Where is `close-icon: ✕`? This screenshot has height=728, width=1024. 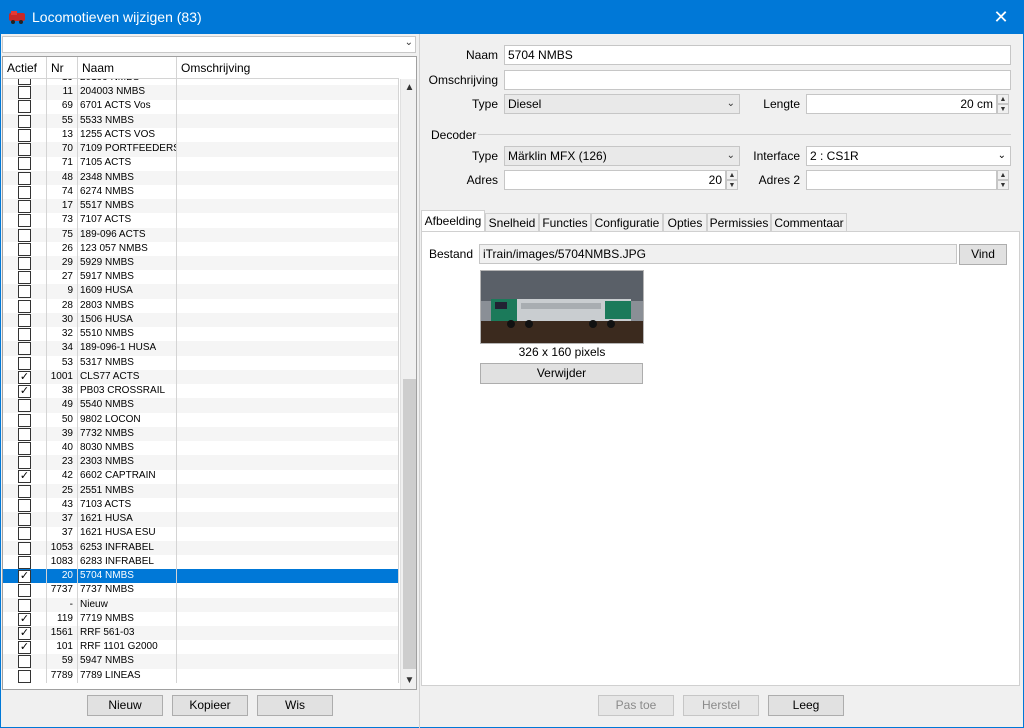
close-icon: ✕ is located at coordinates (1001, 17).